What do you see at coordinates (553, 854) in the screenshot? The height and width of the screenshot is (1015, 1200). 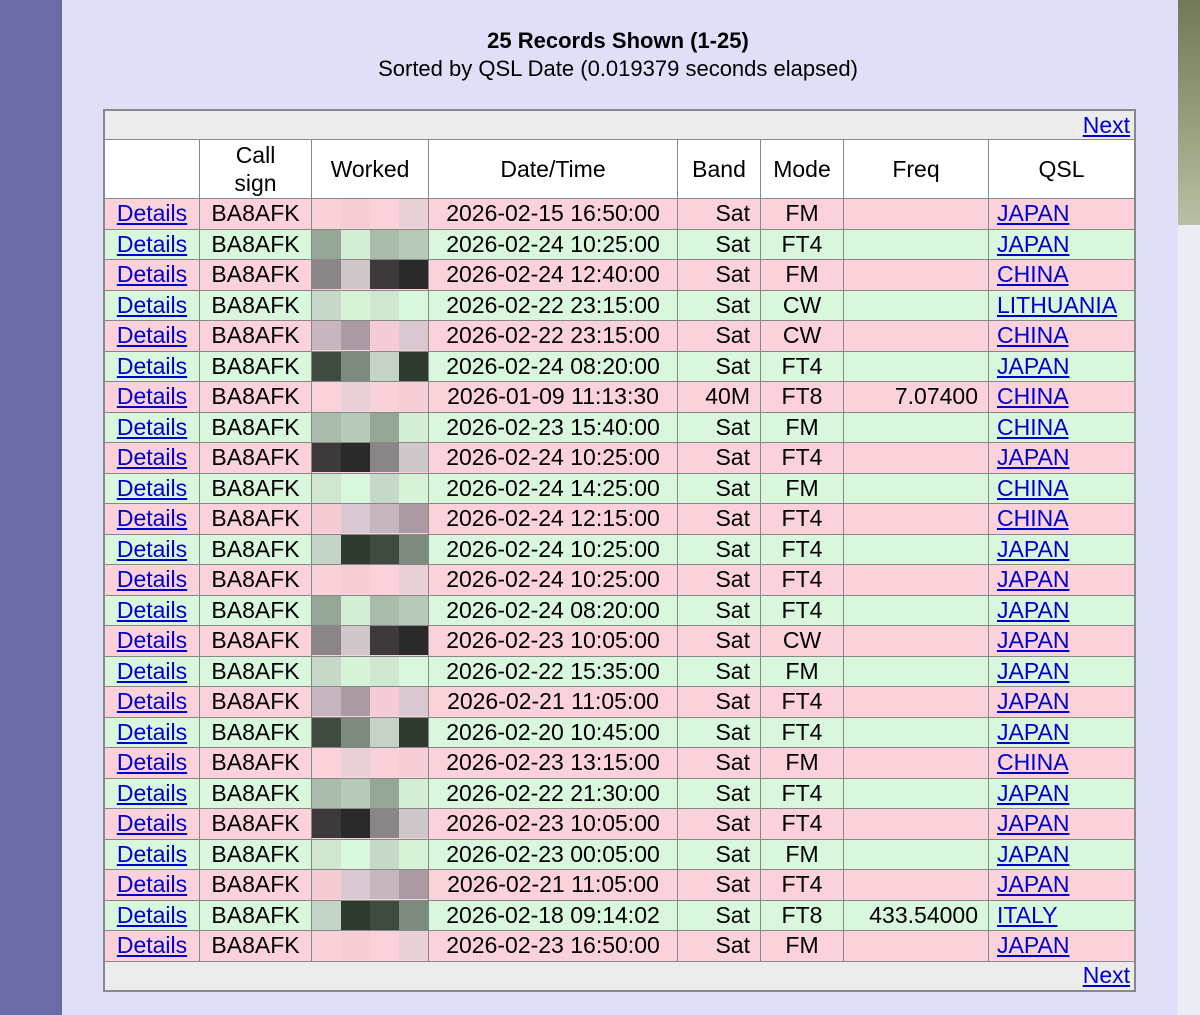 I see `datetime-cell: 2026-02-23 00:05:00` at bounding box center [553, 854].